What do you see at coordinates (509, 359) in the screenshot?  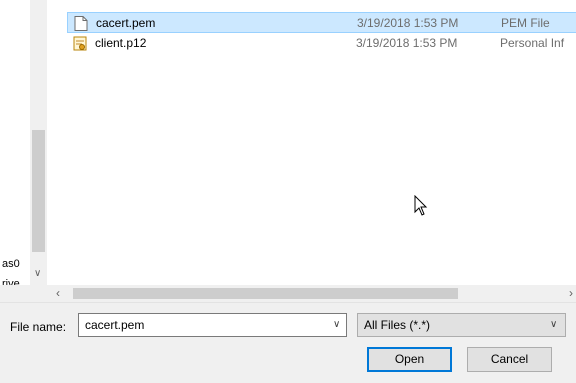 I see `cancel-button: Cancel` at bounding box center [509, 359].